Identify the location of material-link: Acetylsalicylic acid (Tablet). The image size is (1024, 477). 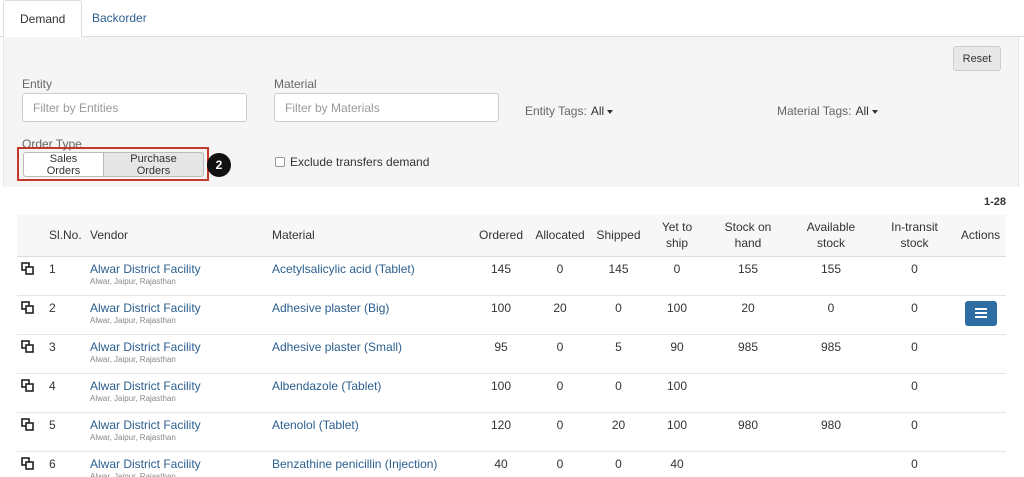
(343, 269).